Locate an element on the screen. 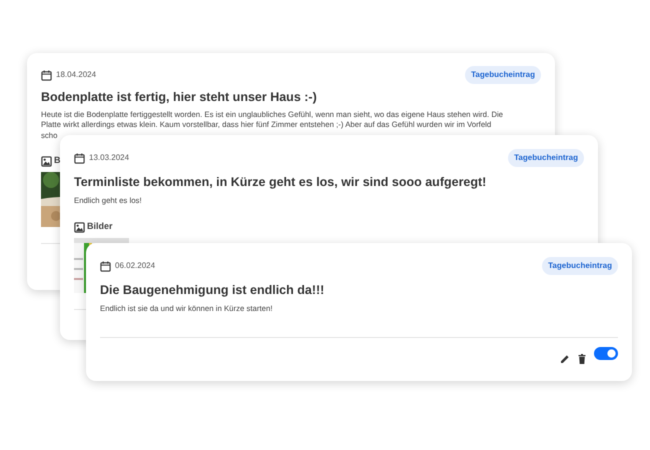 Image resolution: width=650 pixels, height=450 pixels. images-heading: Bilder is located at coordinates (100, 227).